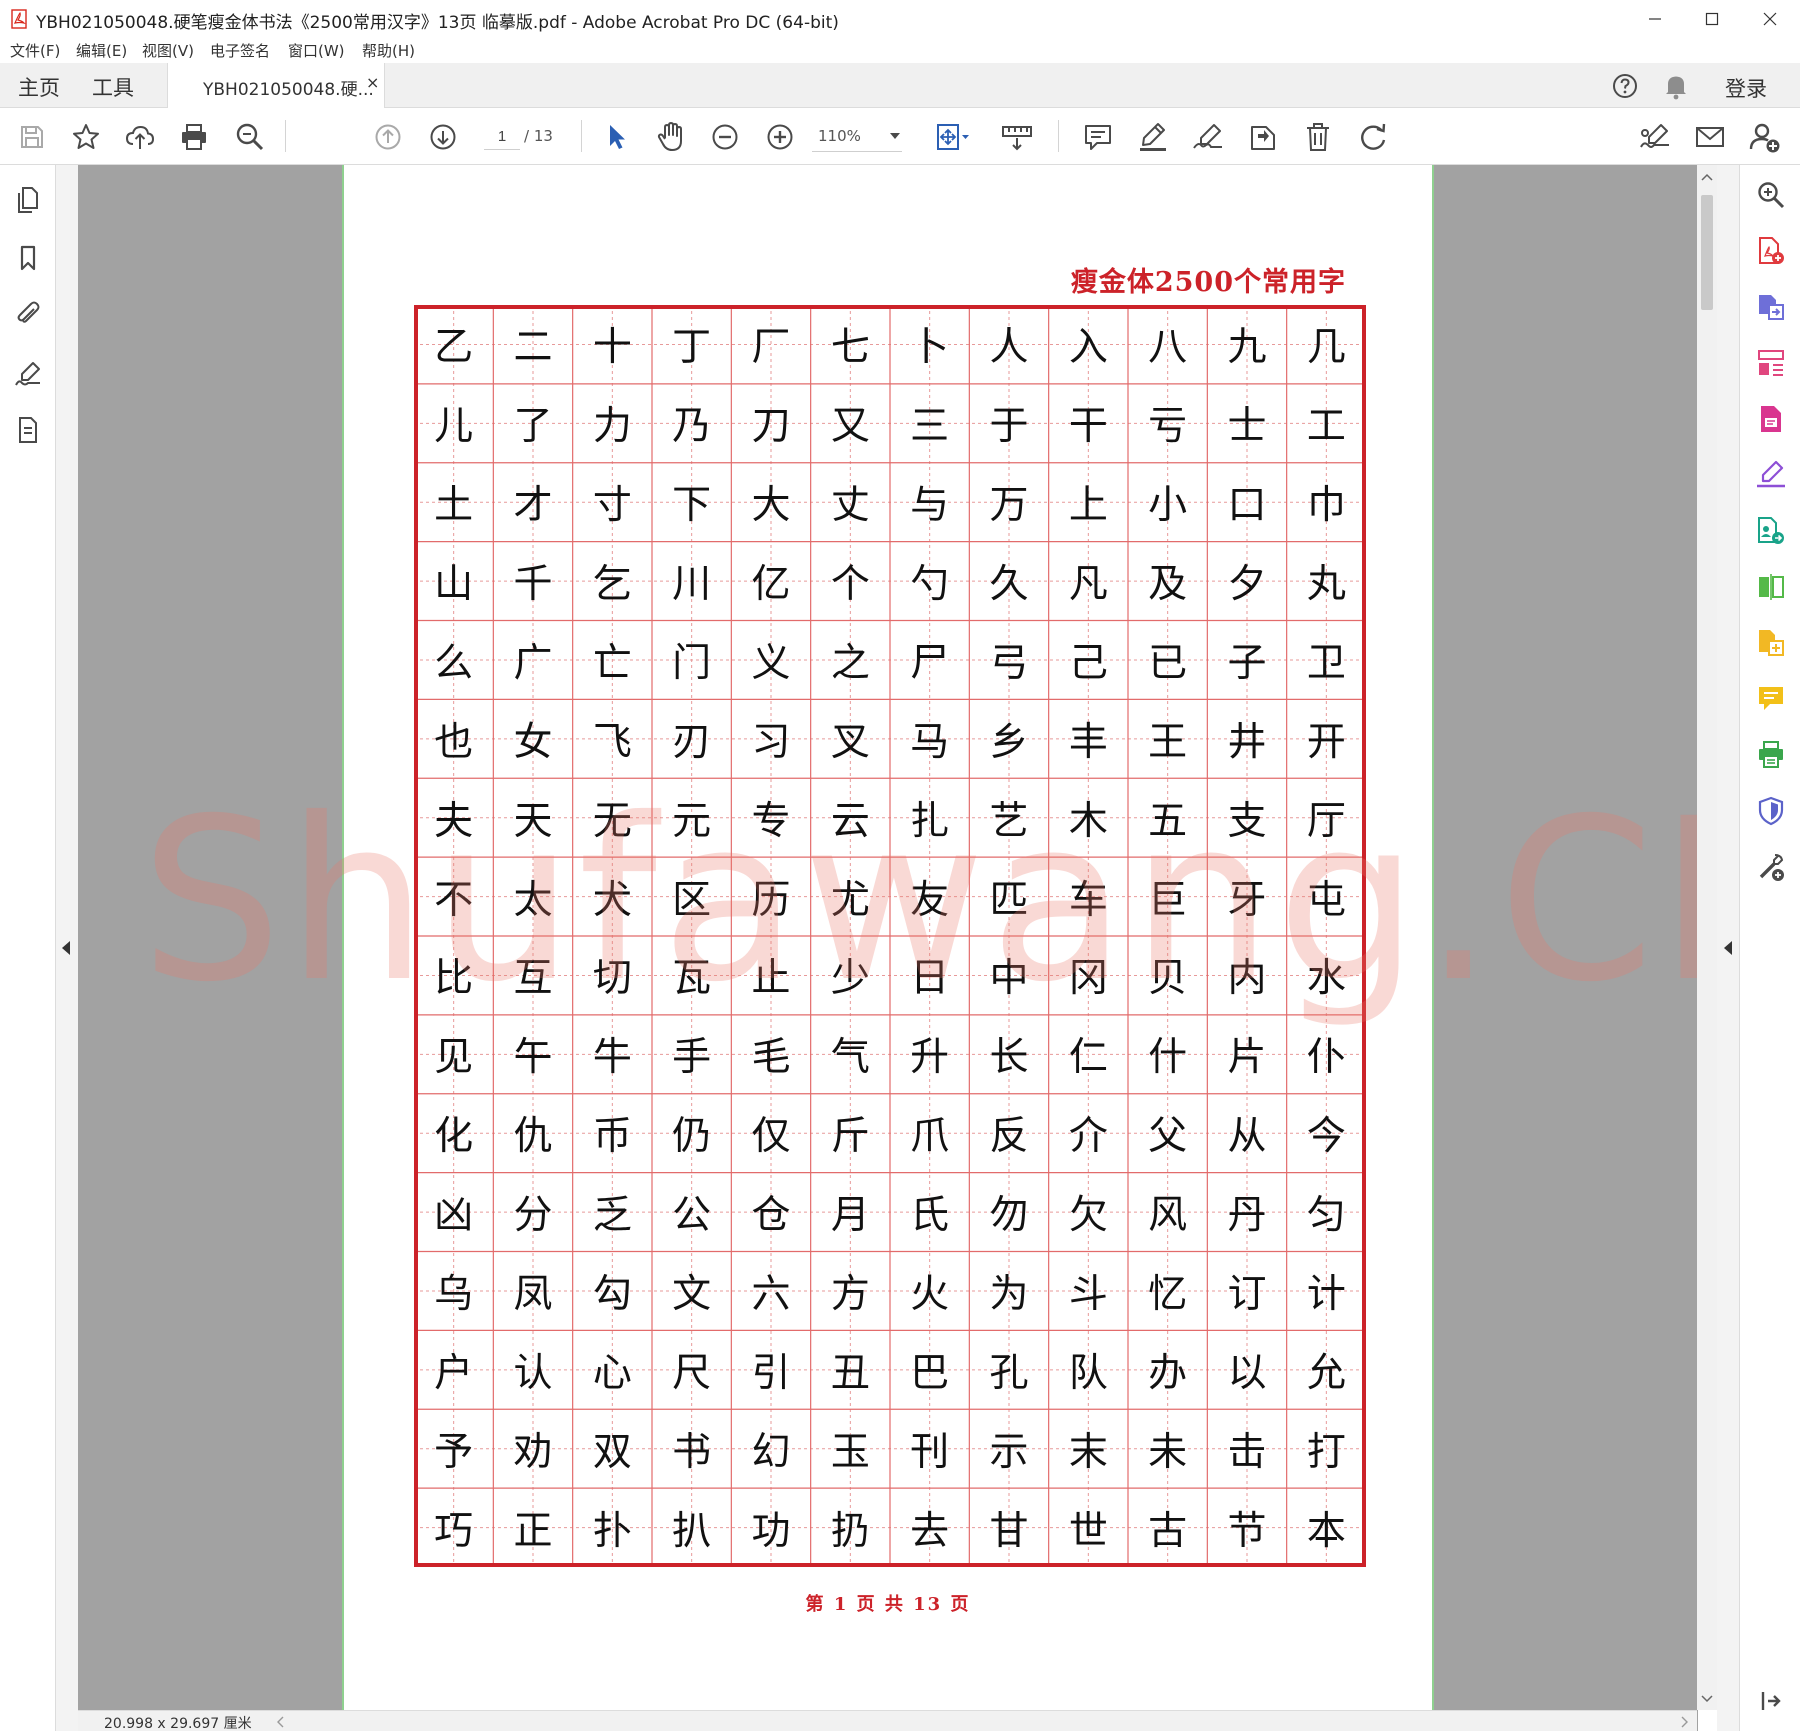 Image resolution: width=1800 pixels, height=1731 pixels. Describe the element at coordinates (1707, 252) in the screenshot. I see `scrollbar-thumb` at that location.